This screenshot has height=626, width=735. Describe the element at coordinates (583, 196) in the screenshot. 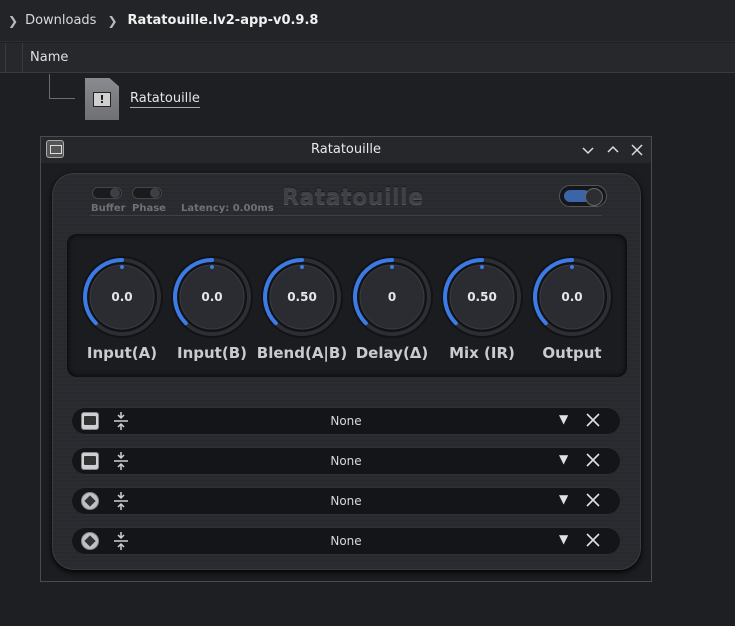

I see `power-toggle` at that location.